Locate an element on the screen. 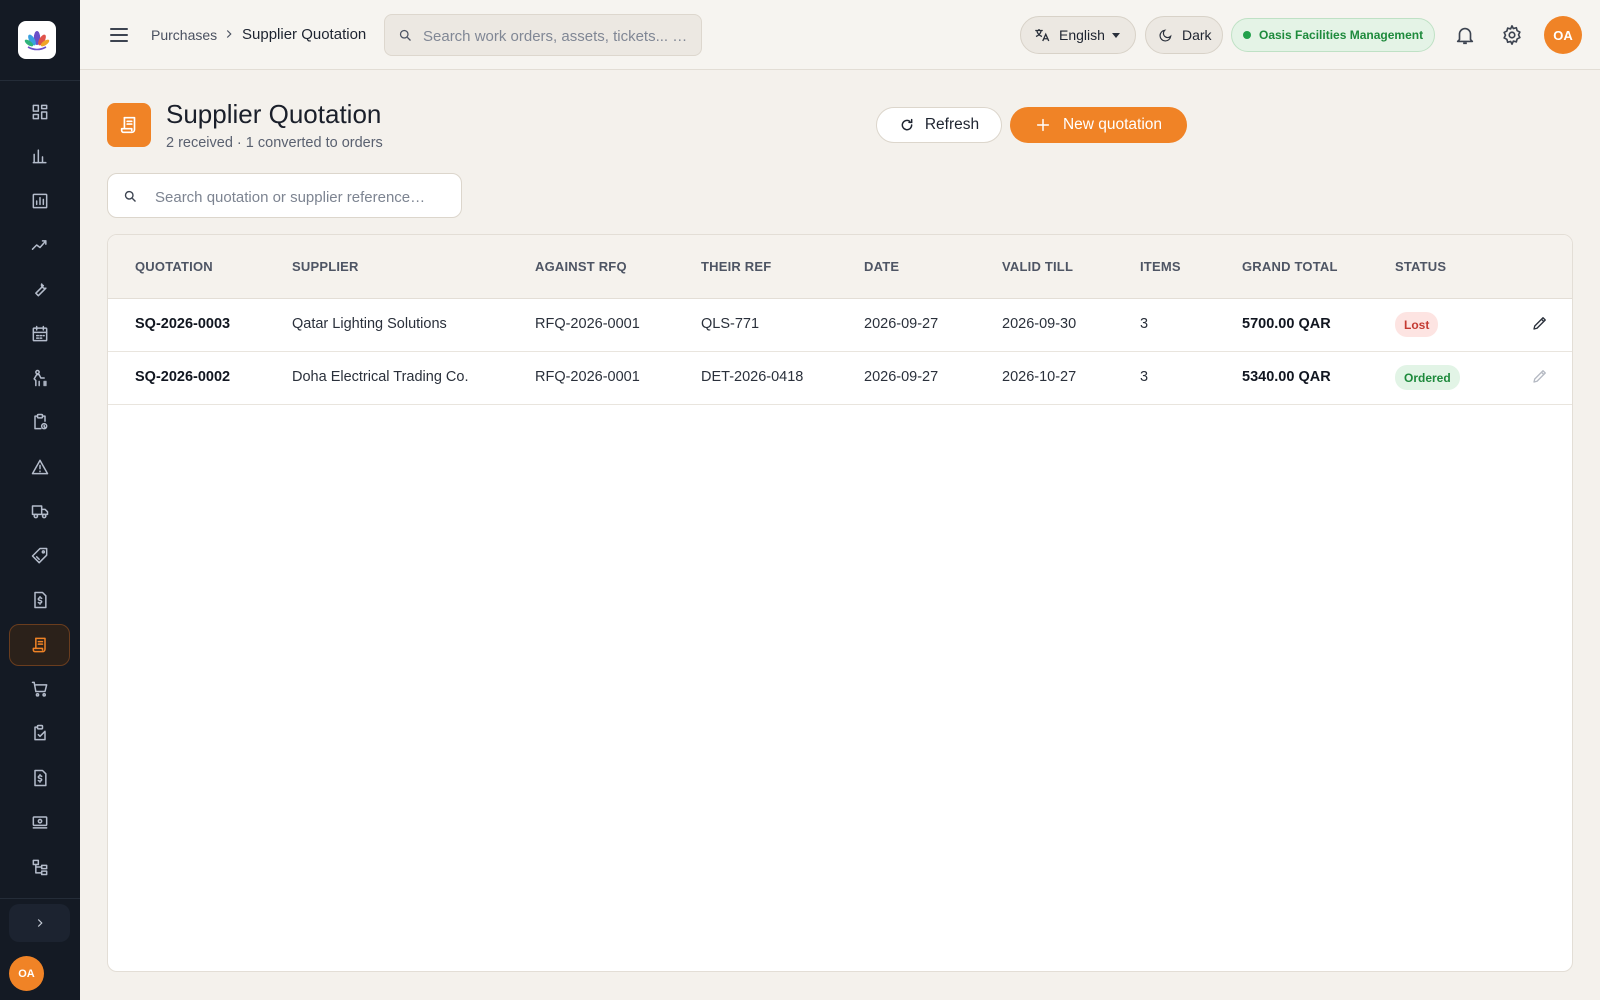  hierarchy-icon is located at coordinates (39, 867).